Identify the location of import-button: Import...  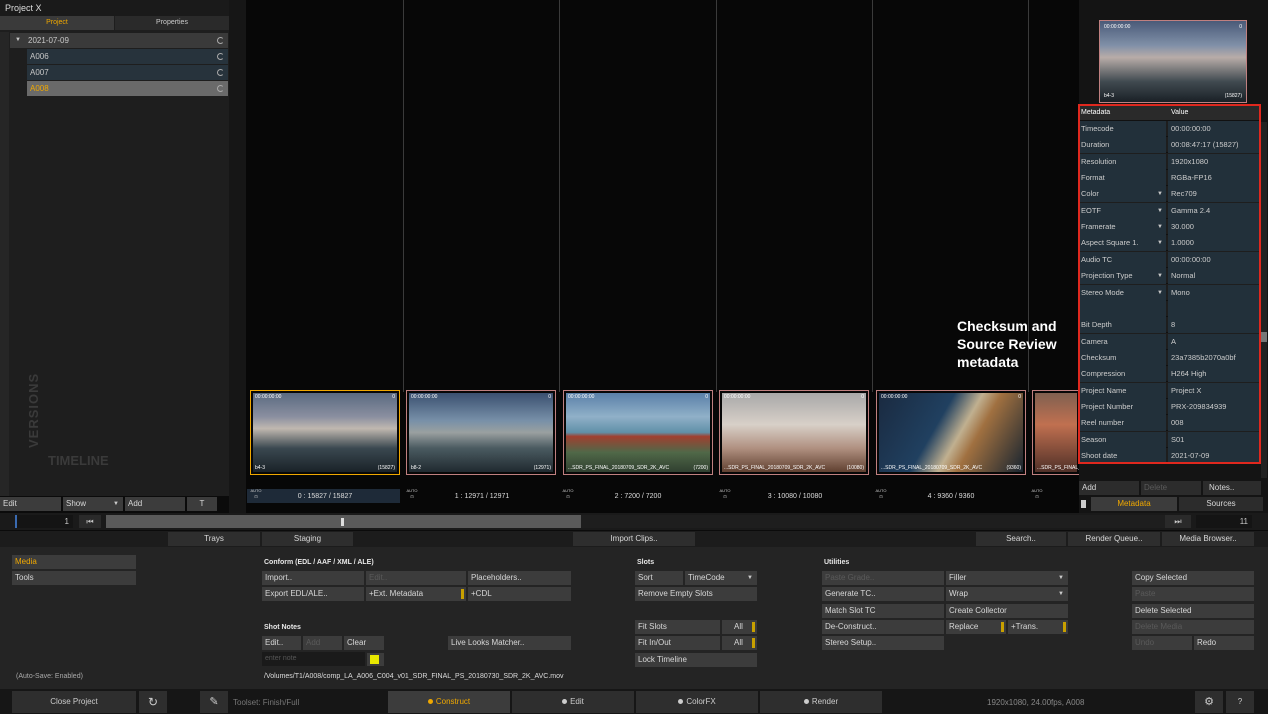
(313, 578).